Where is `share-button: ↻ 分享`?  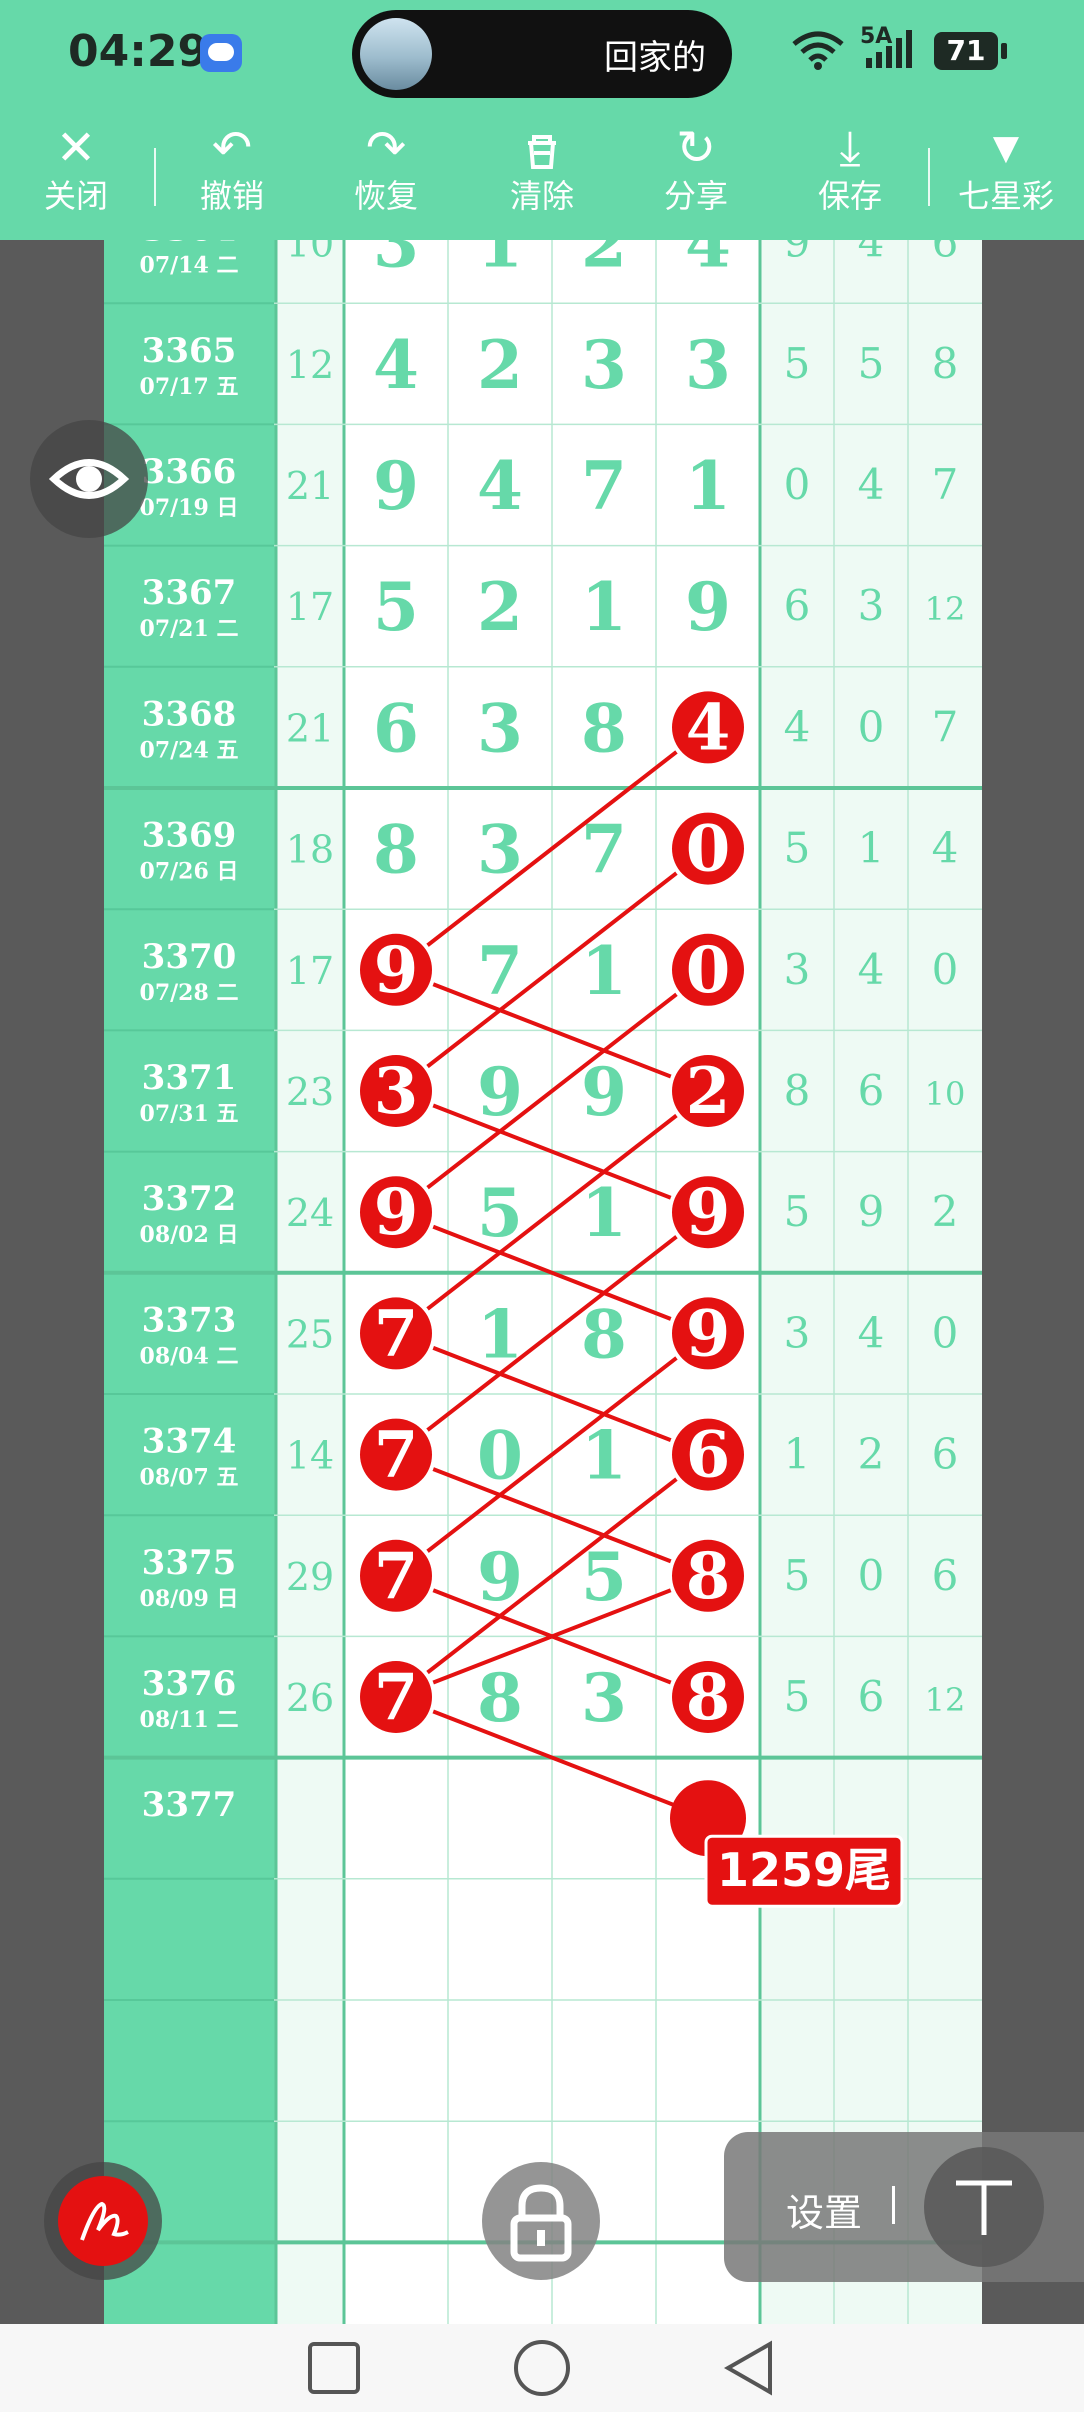
share-button: ↻ 分享 is located at coordinates (696, 174).